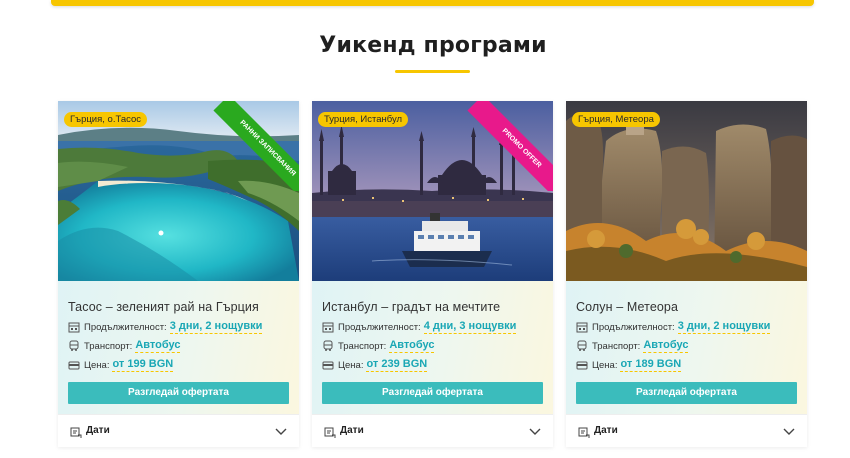 This screenshot has height=458, width=850. What do you see at coordinates (432, 3) in the screenshot?
I see `top-accent-bar` at bounding box center [432, 3].